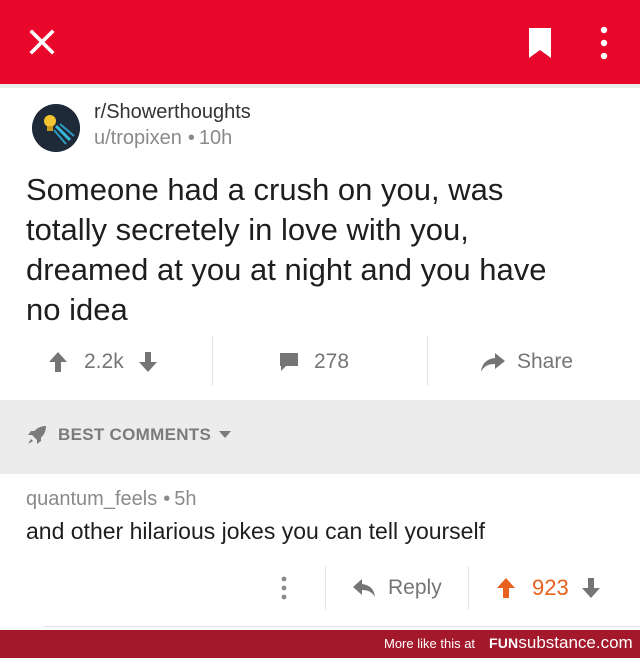  Describe the element at coordinates (185, 499) in the screenshot. I see `comment-age: 5h` at that location.